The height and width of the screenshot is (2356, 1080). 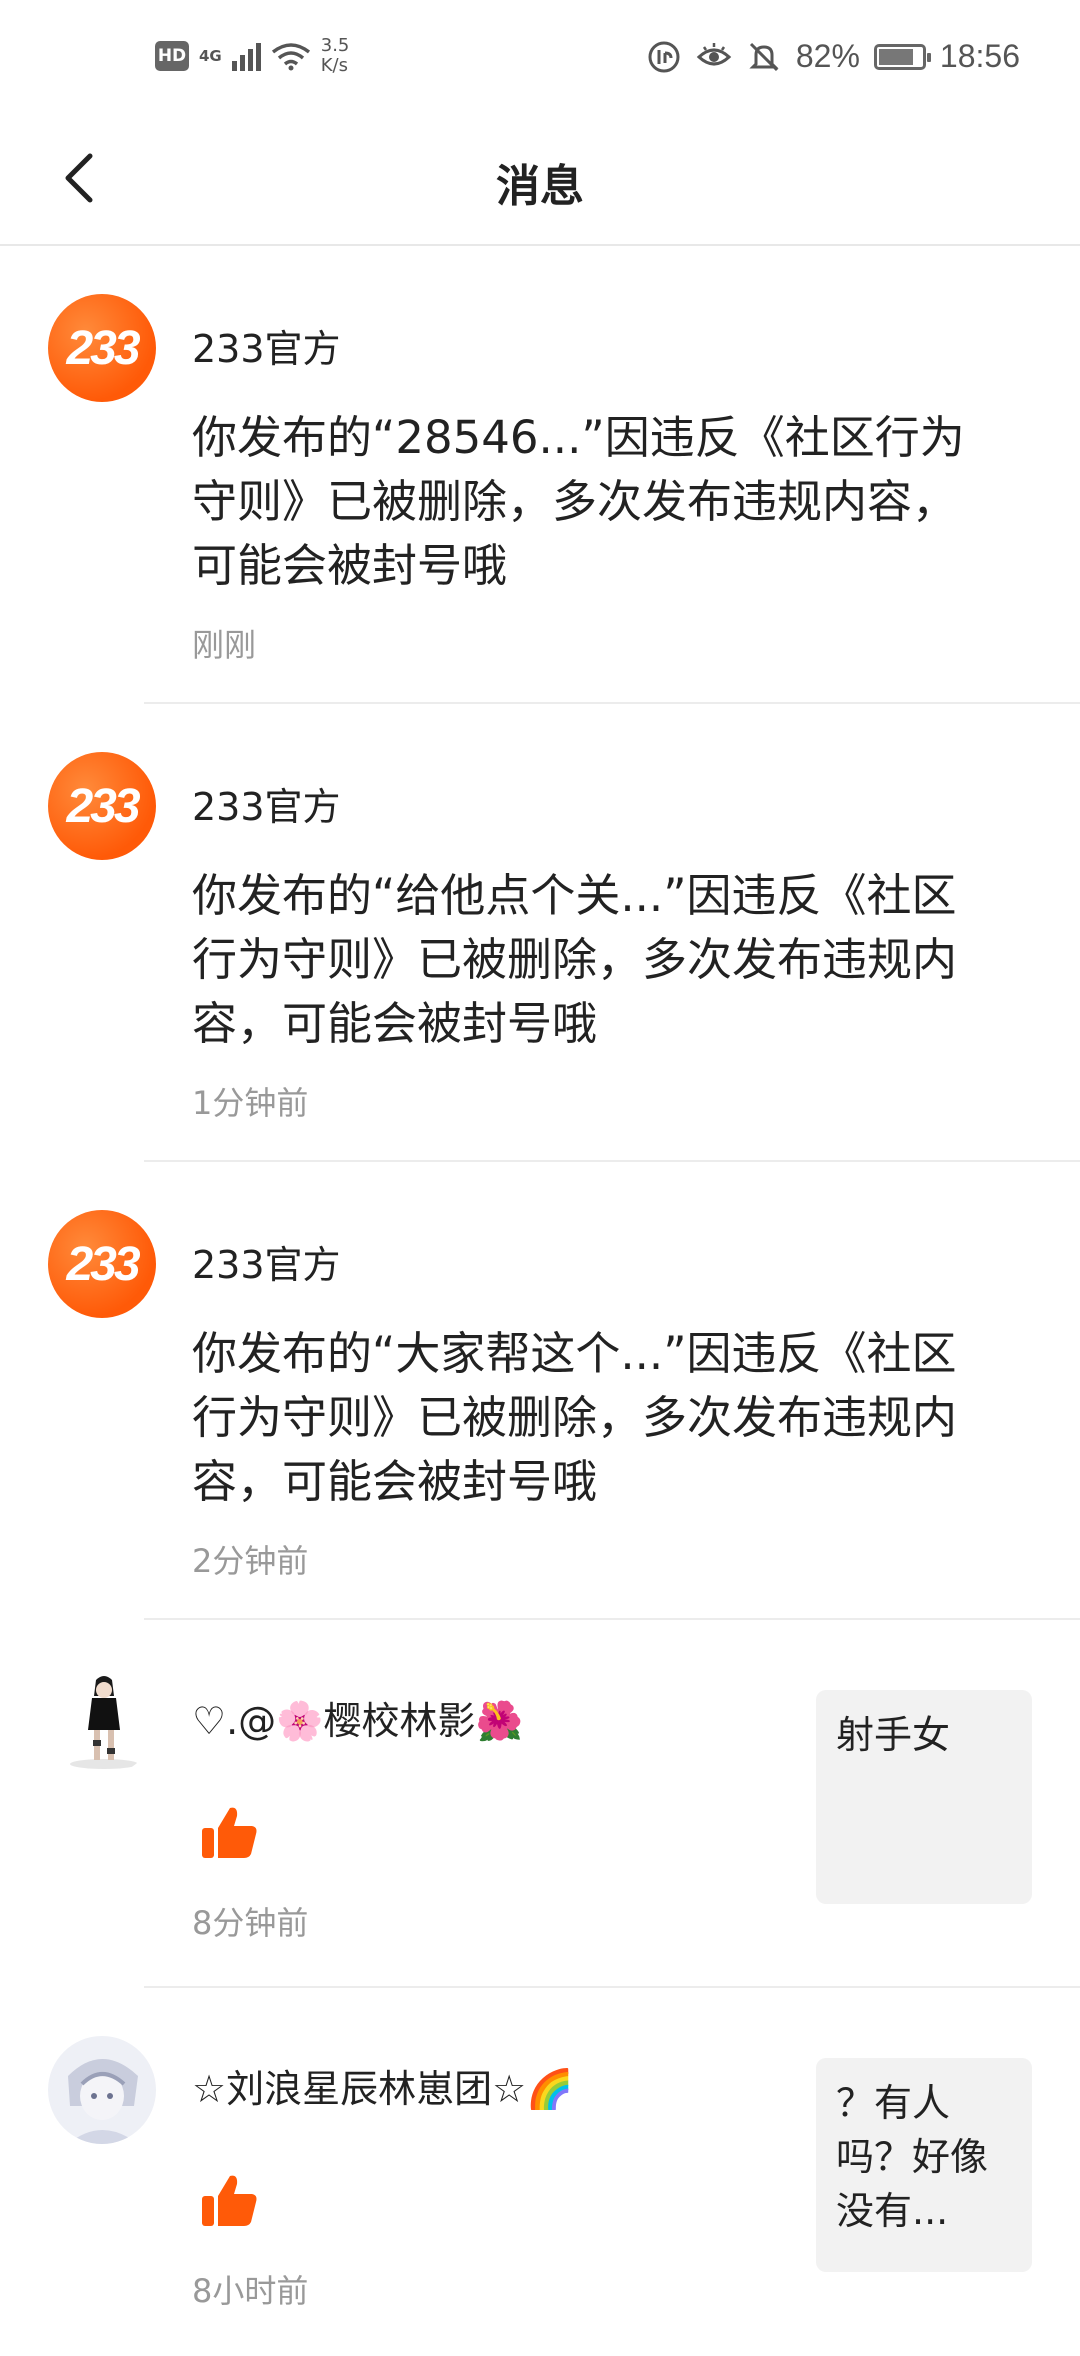 I want to click on eye-comfort-icon, so click(x=714, y=53).